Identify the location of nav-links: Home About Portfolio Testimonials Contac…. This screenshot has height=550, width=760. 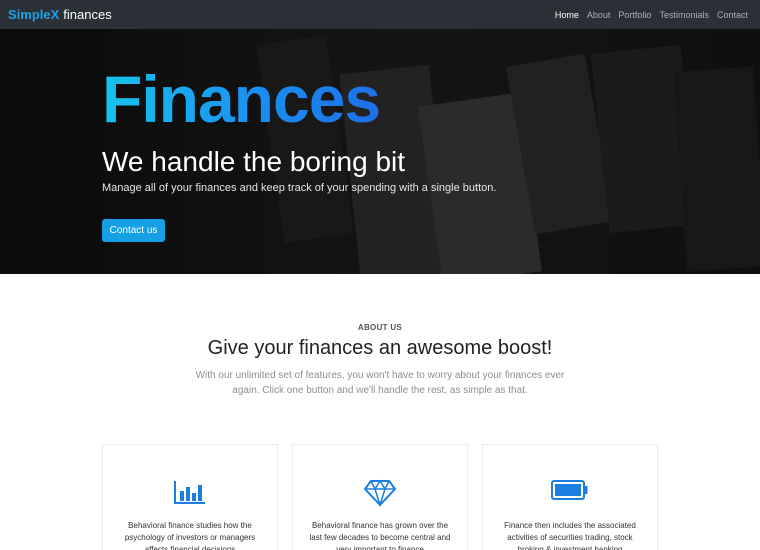
(651, 15).